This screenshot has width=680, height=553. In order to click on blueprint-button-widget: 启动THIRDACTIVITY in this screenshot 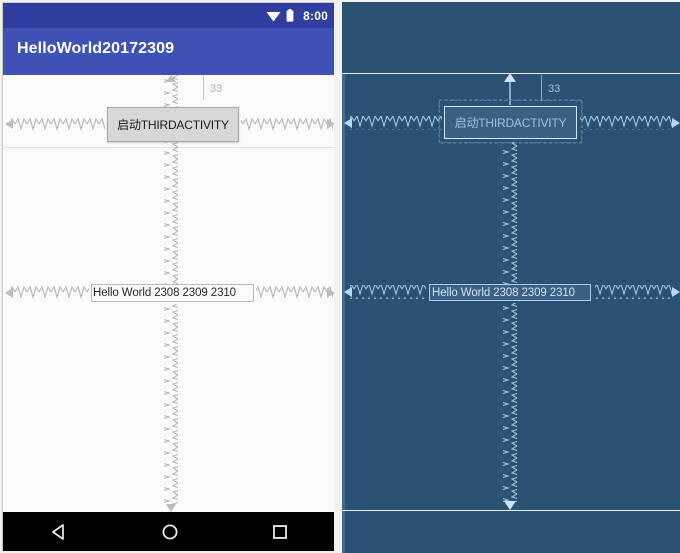, I will do `click(510, 122)`.